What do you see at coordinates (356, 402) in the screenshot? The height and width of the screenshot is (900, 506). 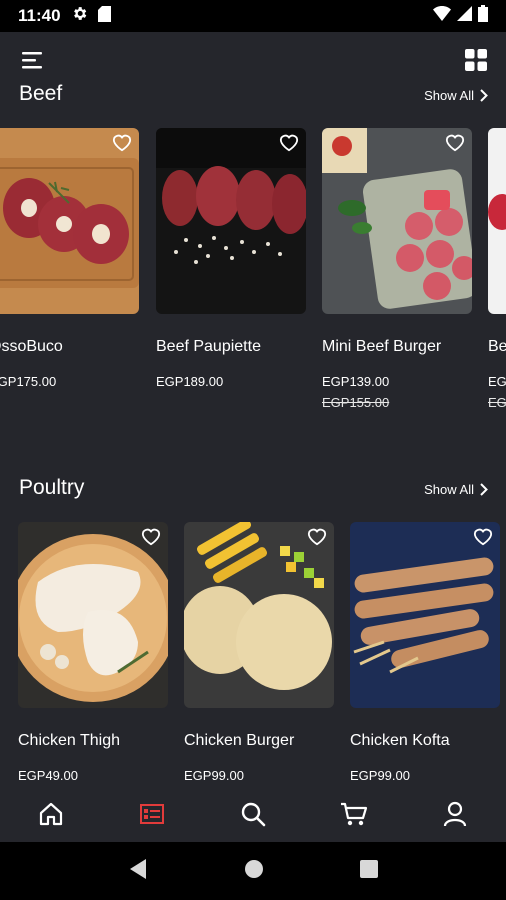 I see `product-old-price: EGP155.00` at bounding box center [356, 402].